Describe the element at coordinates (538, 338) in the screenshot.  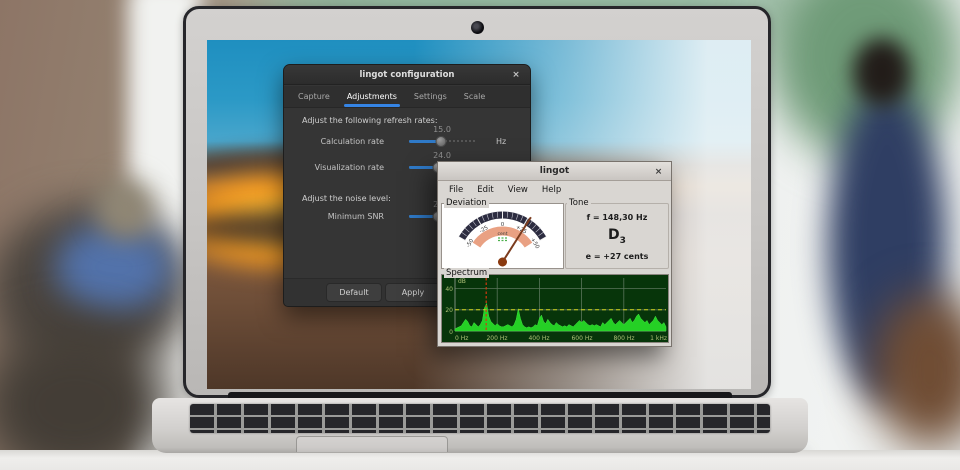
I see `xtick-400: 400 Hz` at that location.